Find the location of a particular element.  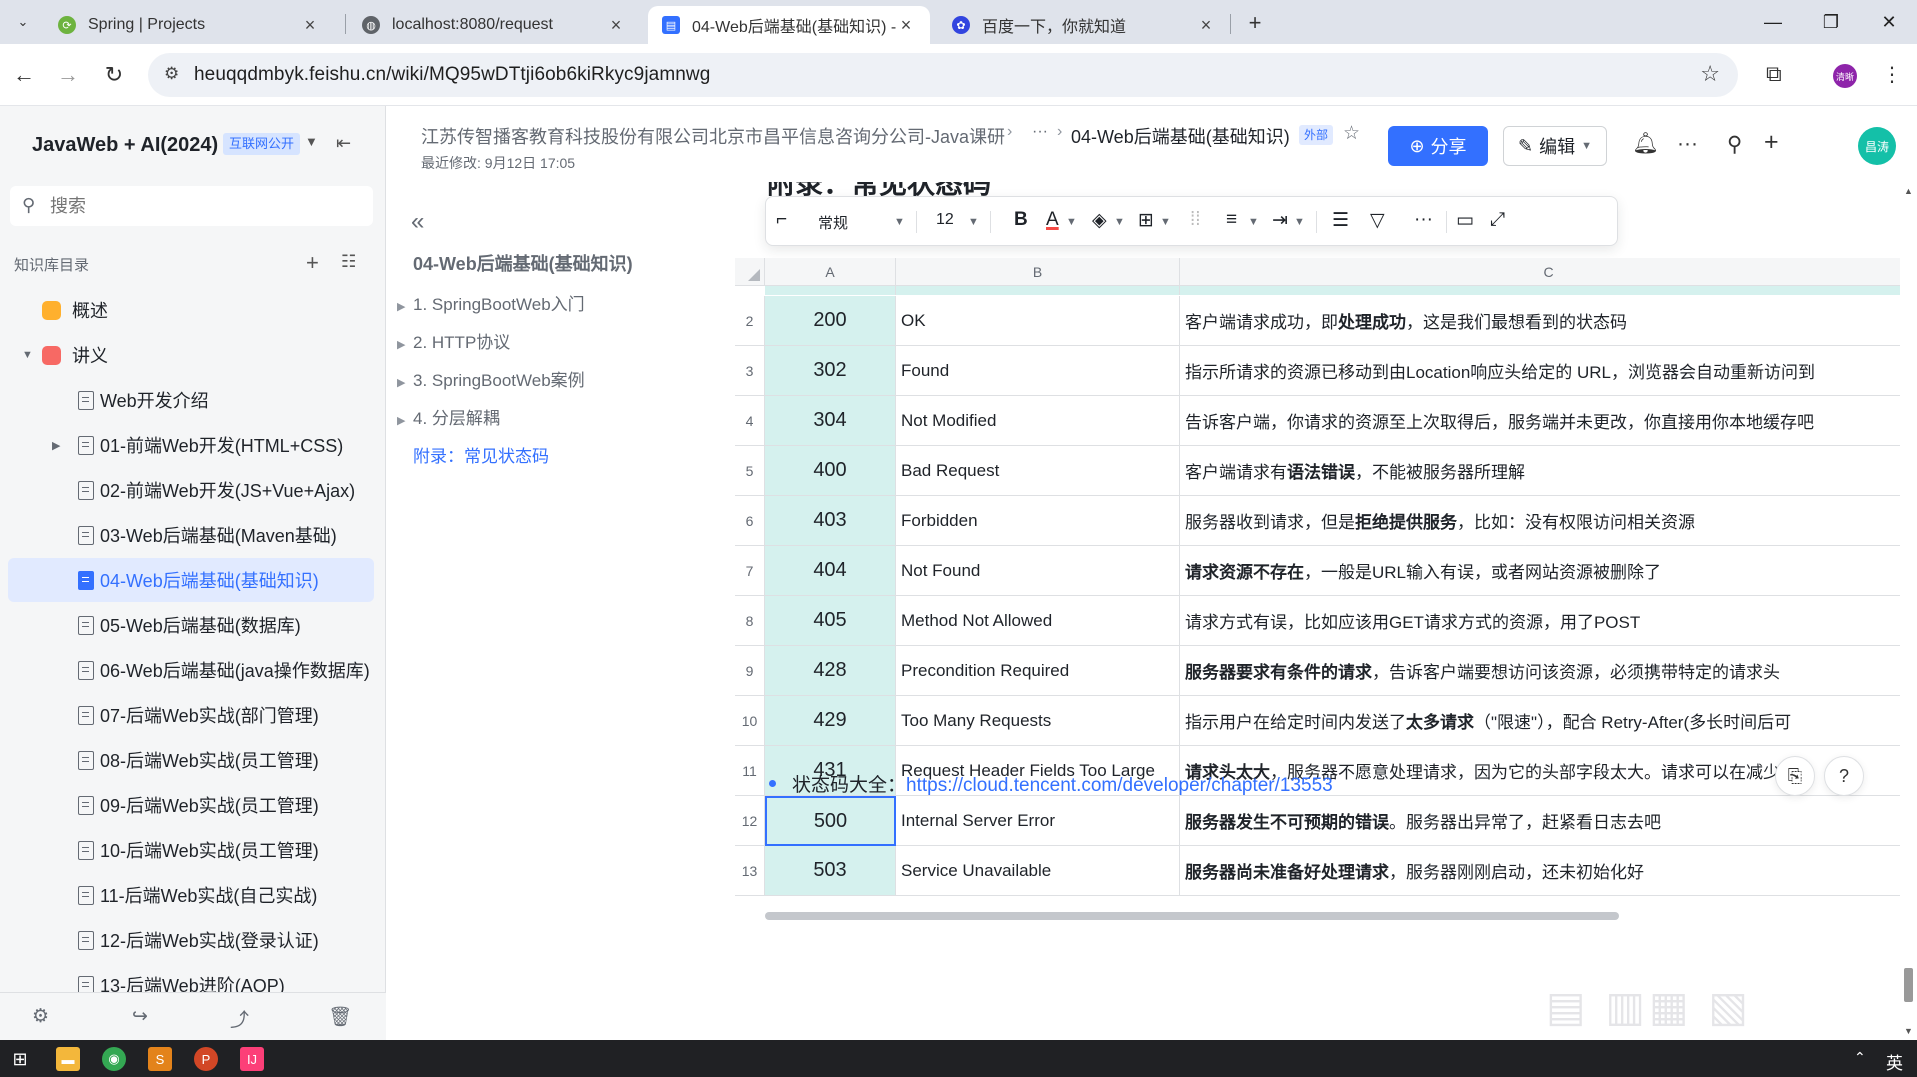

sidebar-item: Web开发介绍 is located at coordinates (191, 400).